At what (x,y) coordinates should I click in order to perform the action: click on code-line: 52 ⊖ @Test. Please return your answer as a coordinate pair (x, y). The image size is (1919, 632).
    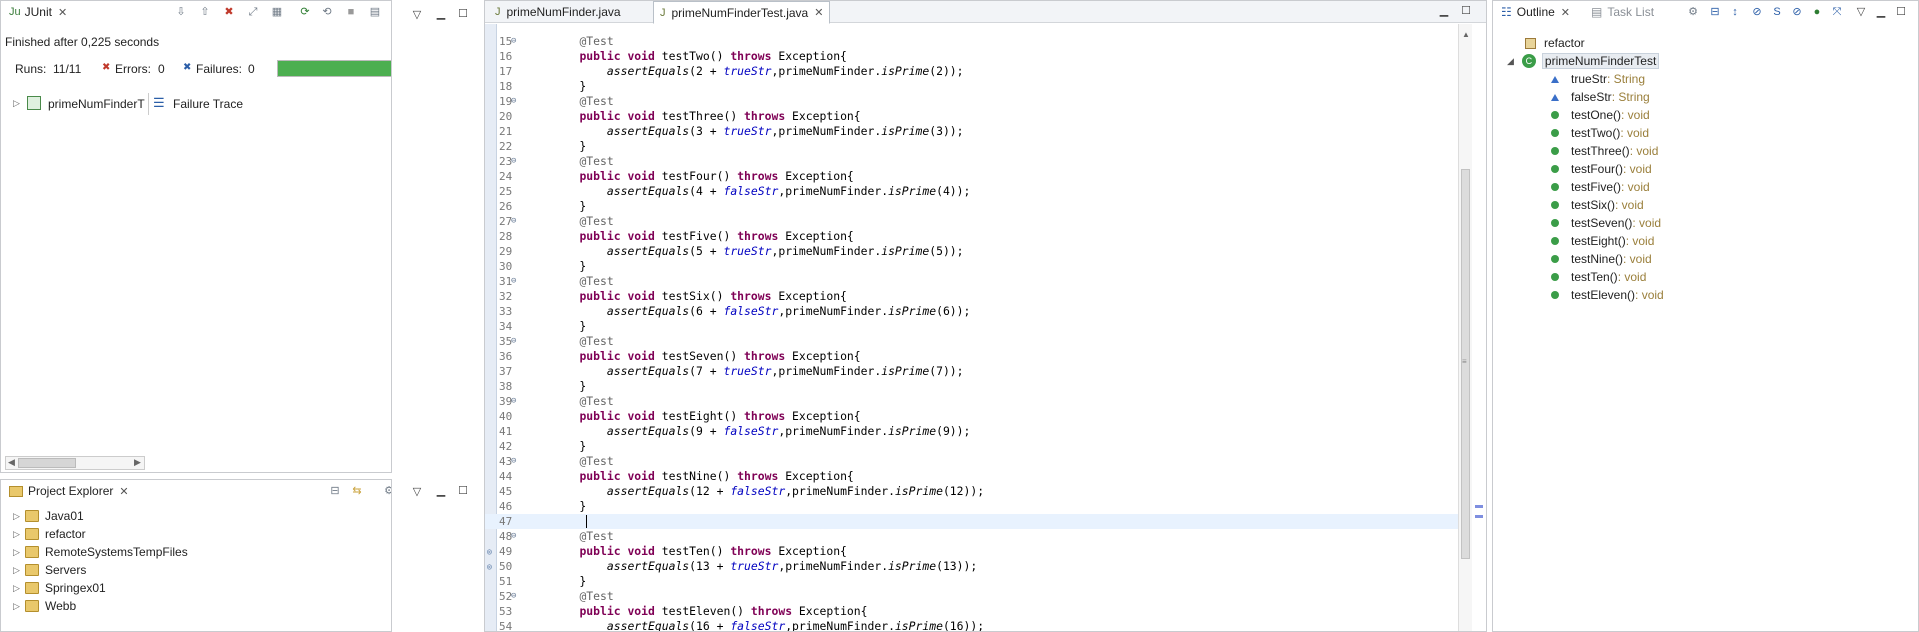
    Looking at the image, I should click on (971, 596).